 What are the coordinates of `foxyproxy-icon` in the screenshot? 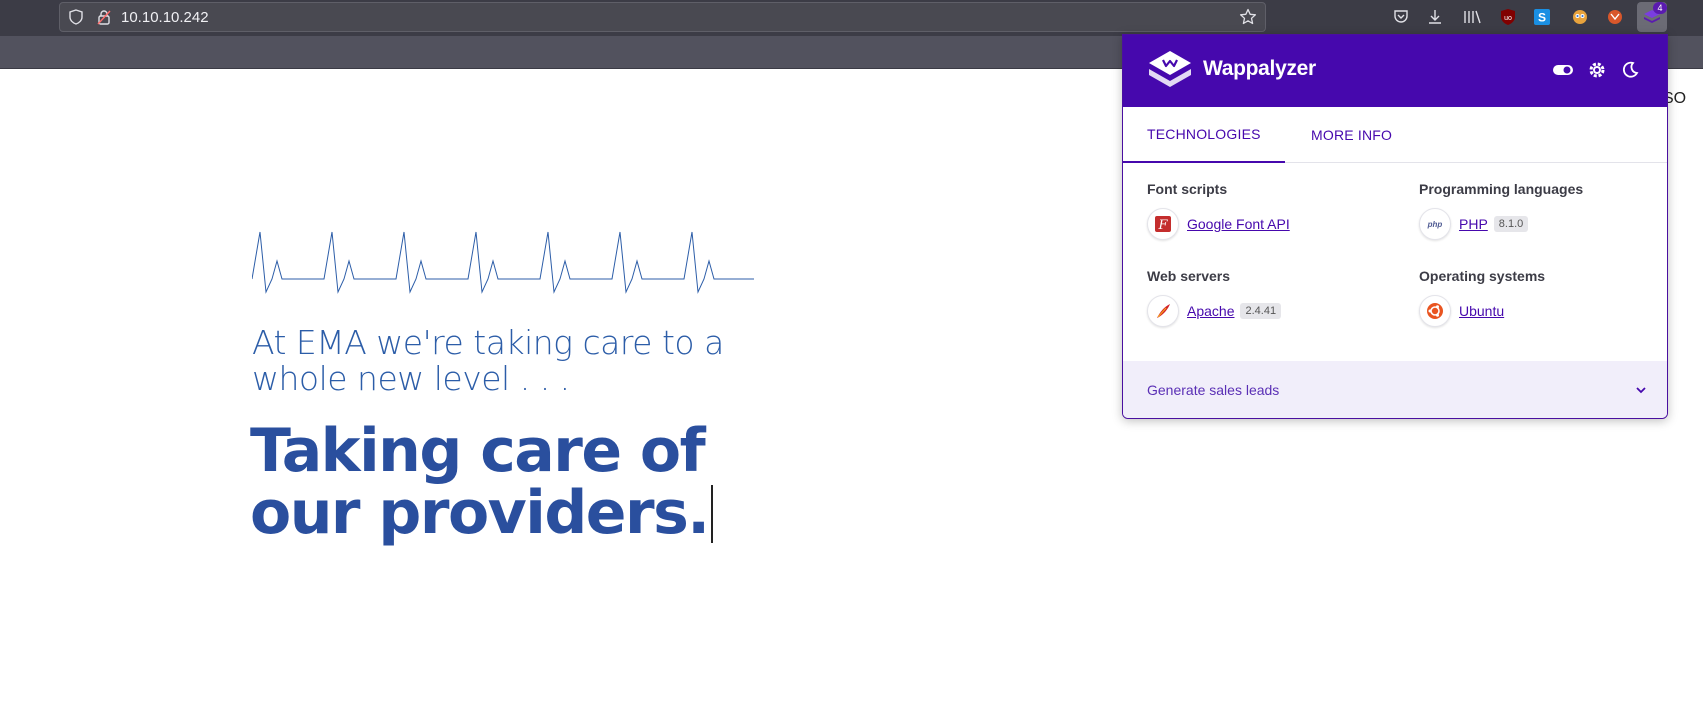 It's located at (1615, 17).